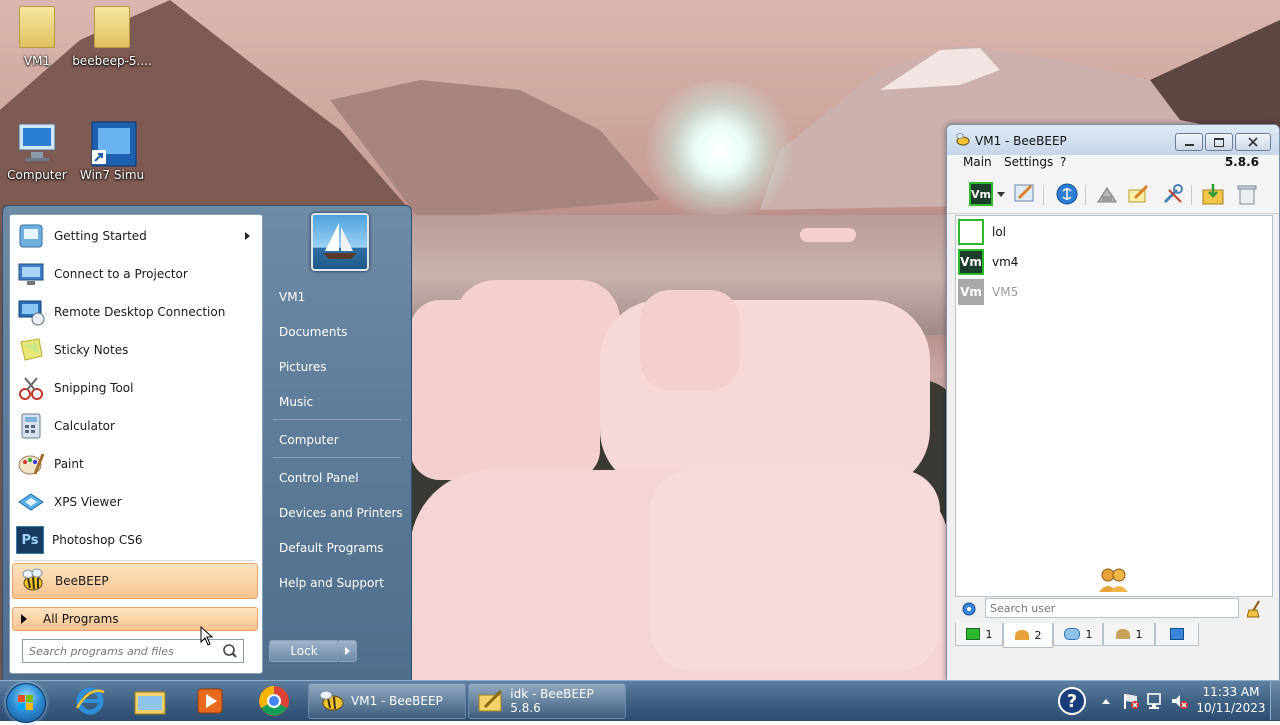 The height and width of the screenshot is (725, 1280). I want to click on program-label: Photoshop CS6, so click(97, 540).